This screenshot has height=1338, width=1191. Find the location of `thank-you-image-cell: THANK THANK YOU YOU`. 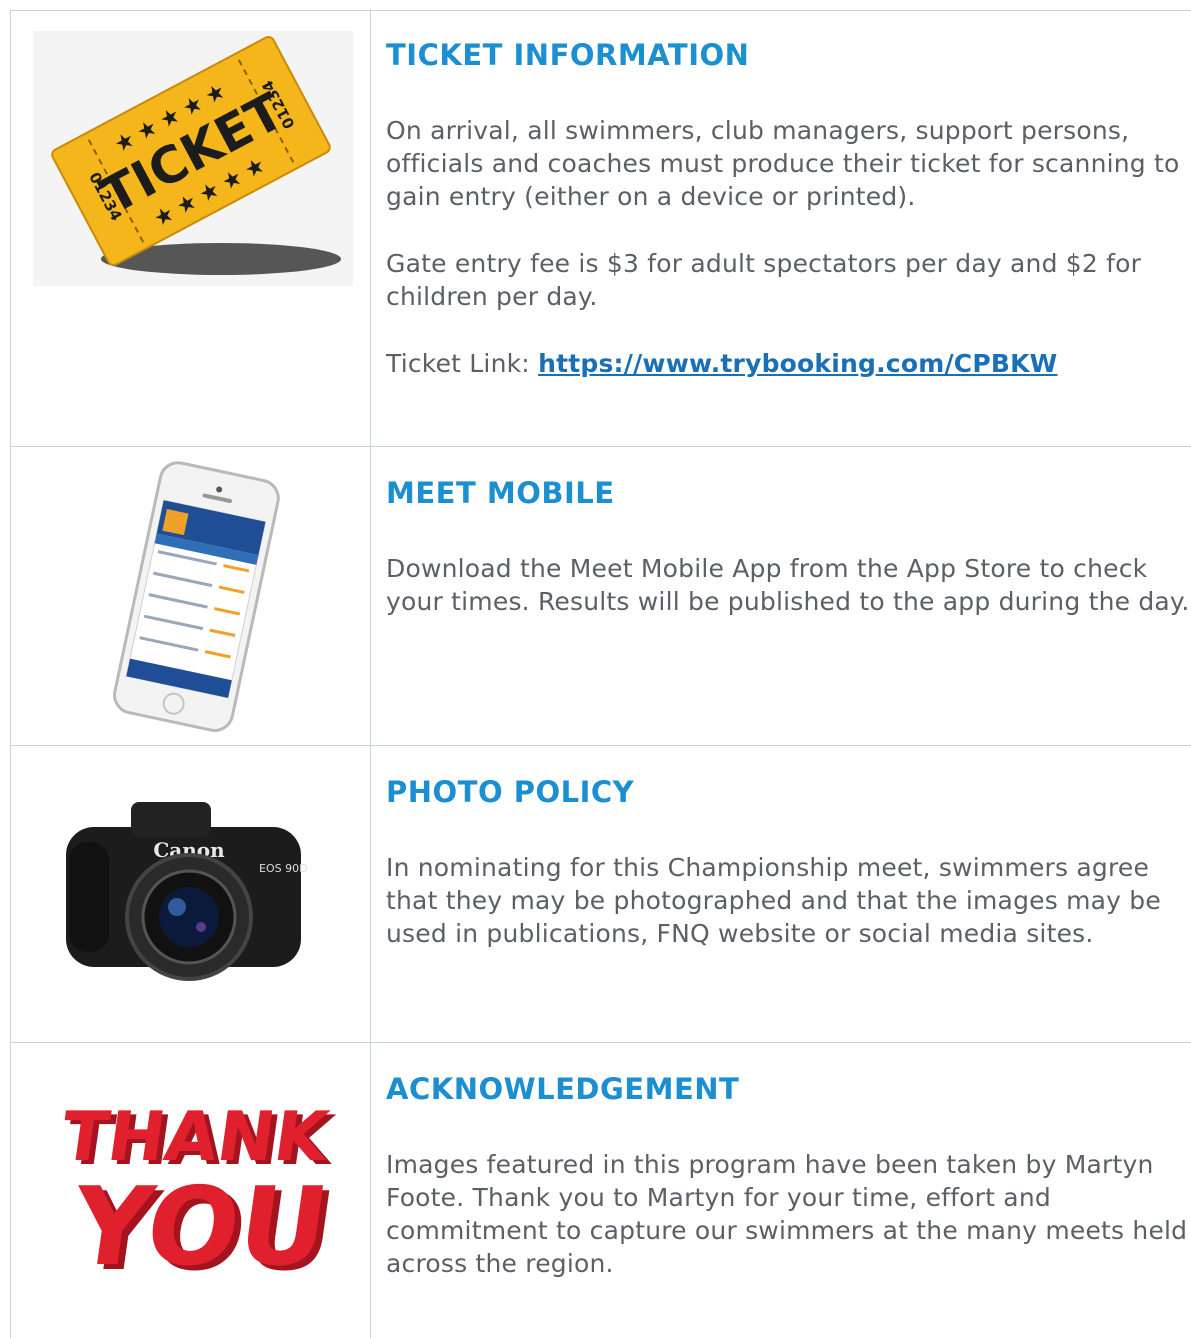

thank-you-image-cell: THANK THANK YOU YOU is located at coordinates (190, 1191).